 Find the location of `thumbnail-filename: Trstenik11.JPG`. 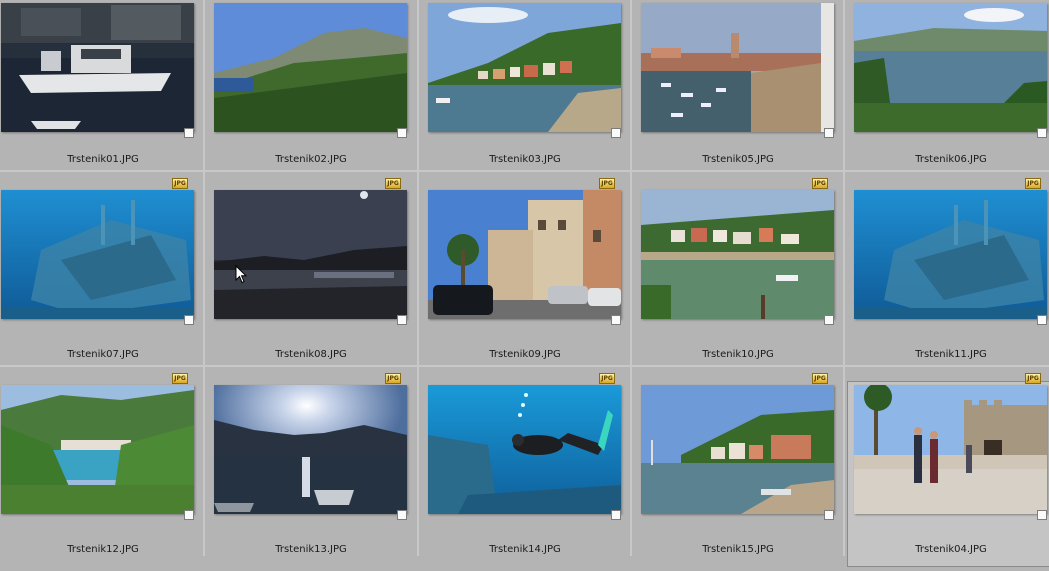

thumbnail-filename: Trstenik11.JPG is located at coordinates (951, 354).